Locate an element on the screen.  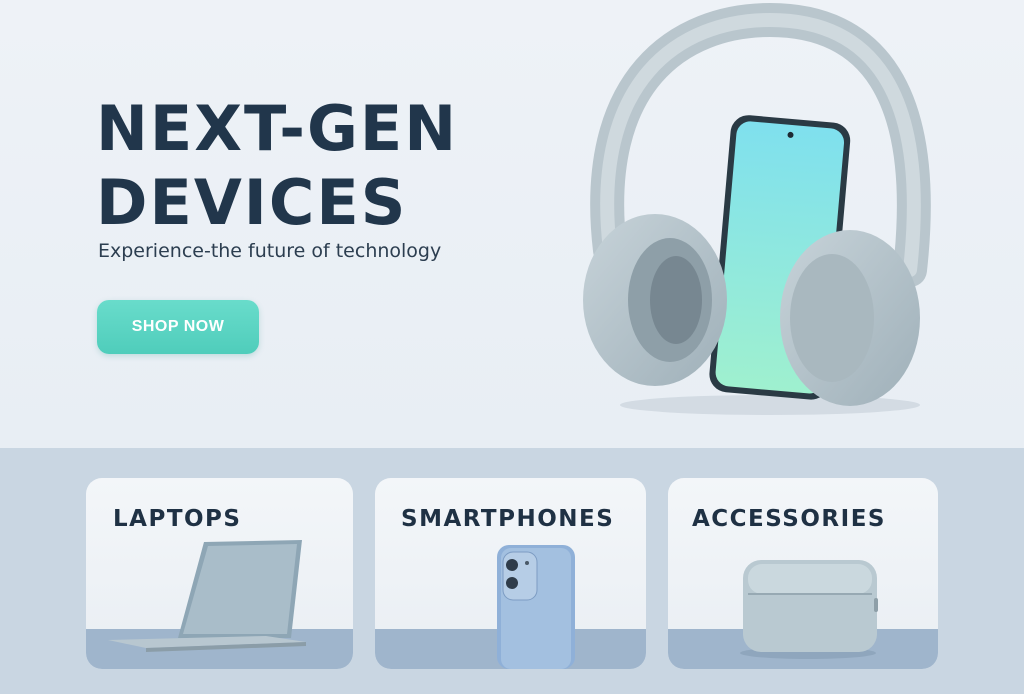
hero-title: NEXT-GEN DEVICES is located at coordinates (316, 166).